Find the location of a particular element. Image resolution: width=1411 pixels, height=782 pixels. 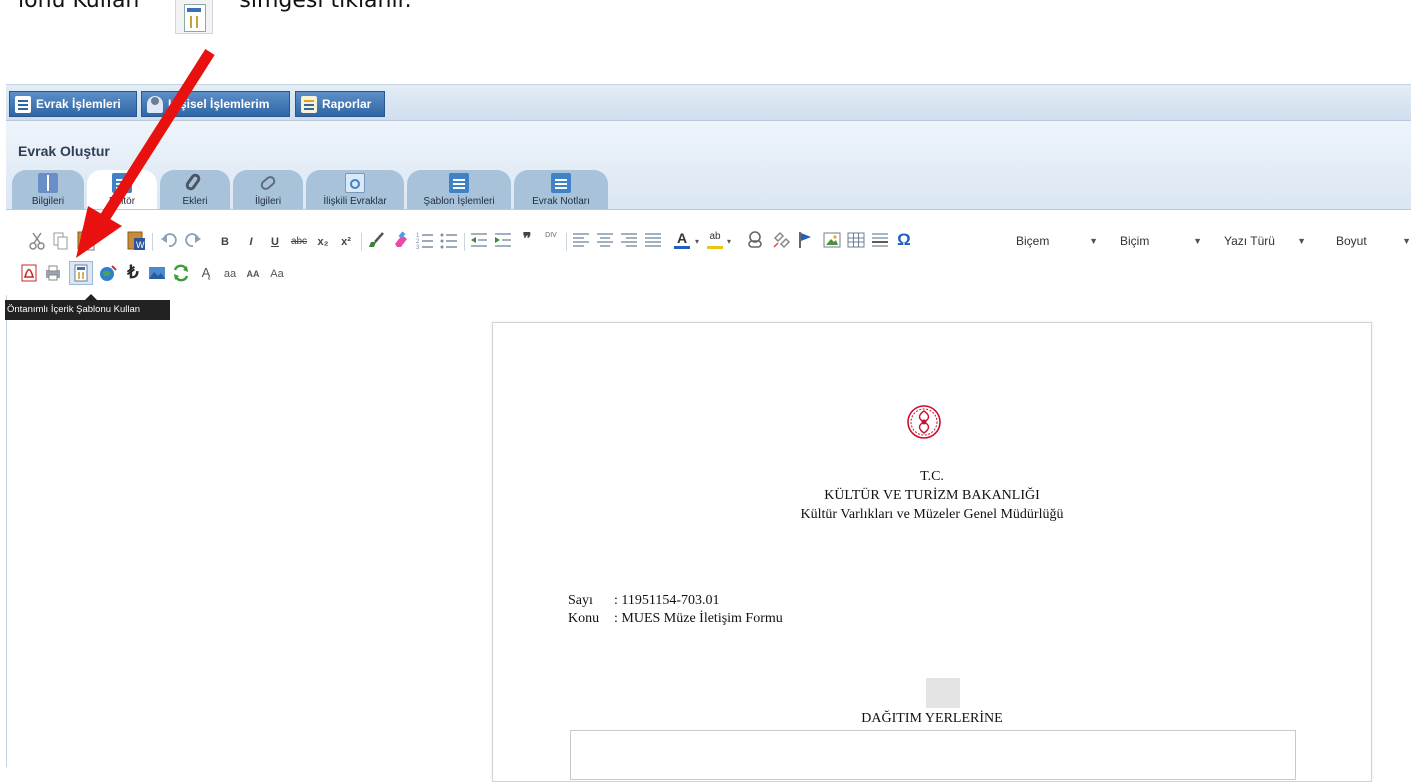

nav-evrak-islemleri-button: Evrak İşlemleri is located at coordinates (73, 104).